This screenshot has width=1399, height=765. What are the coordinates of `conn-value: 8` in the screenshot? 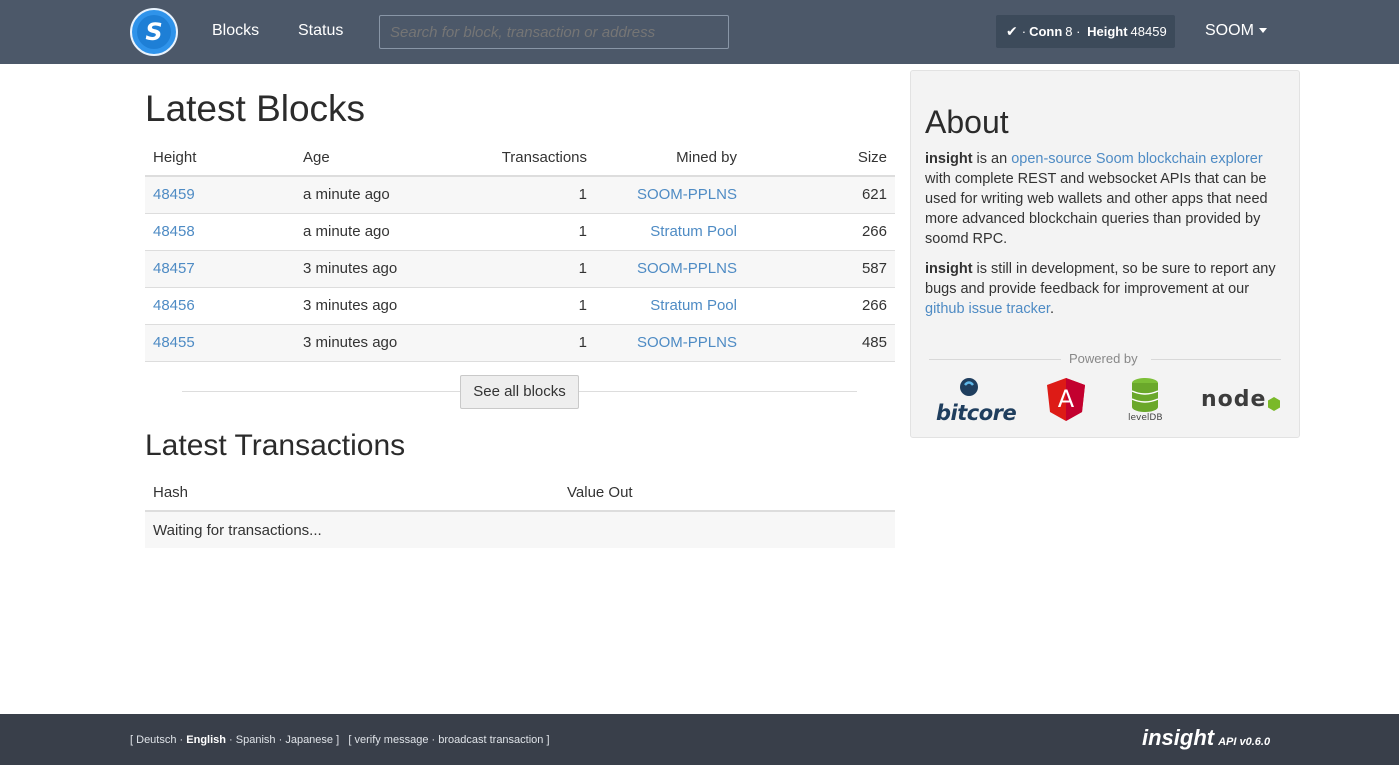 It's located at (1069, 31).